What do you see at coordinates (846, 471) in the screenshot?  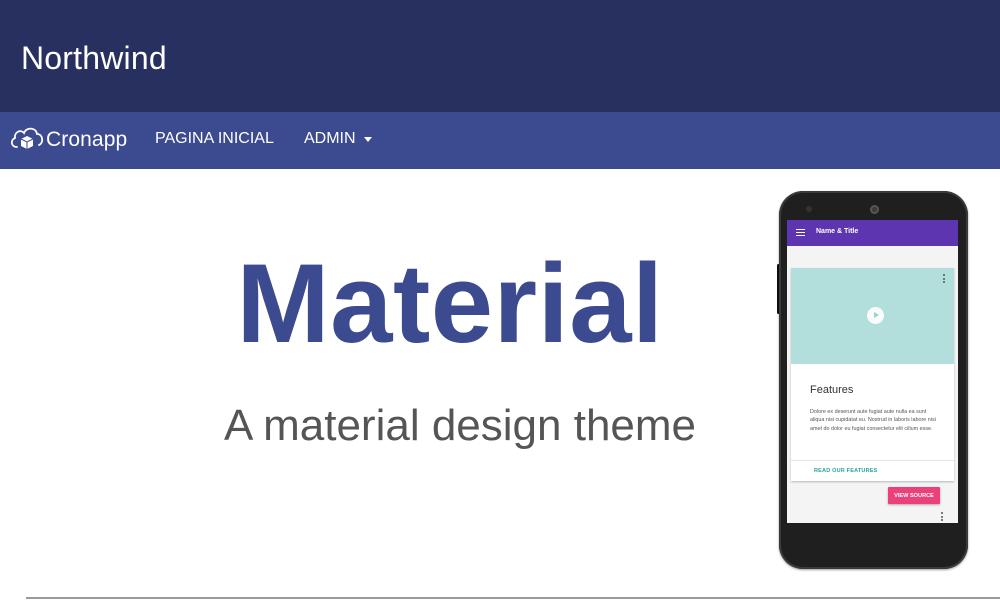 I see `read-features-link: READ OUR FEATURES` at bounding box center [846, 471].